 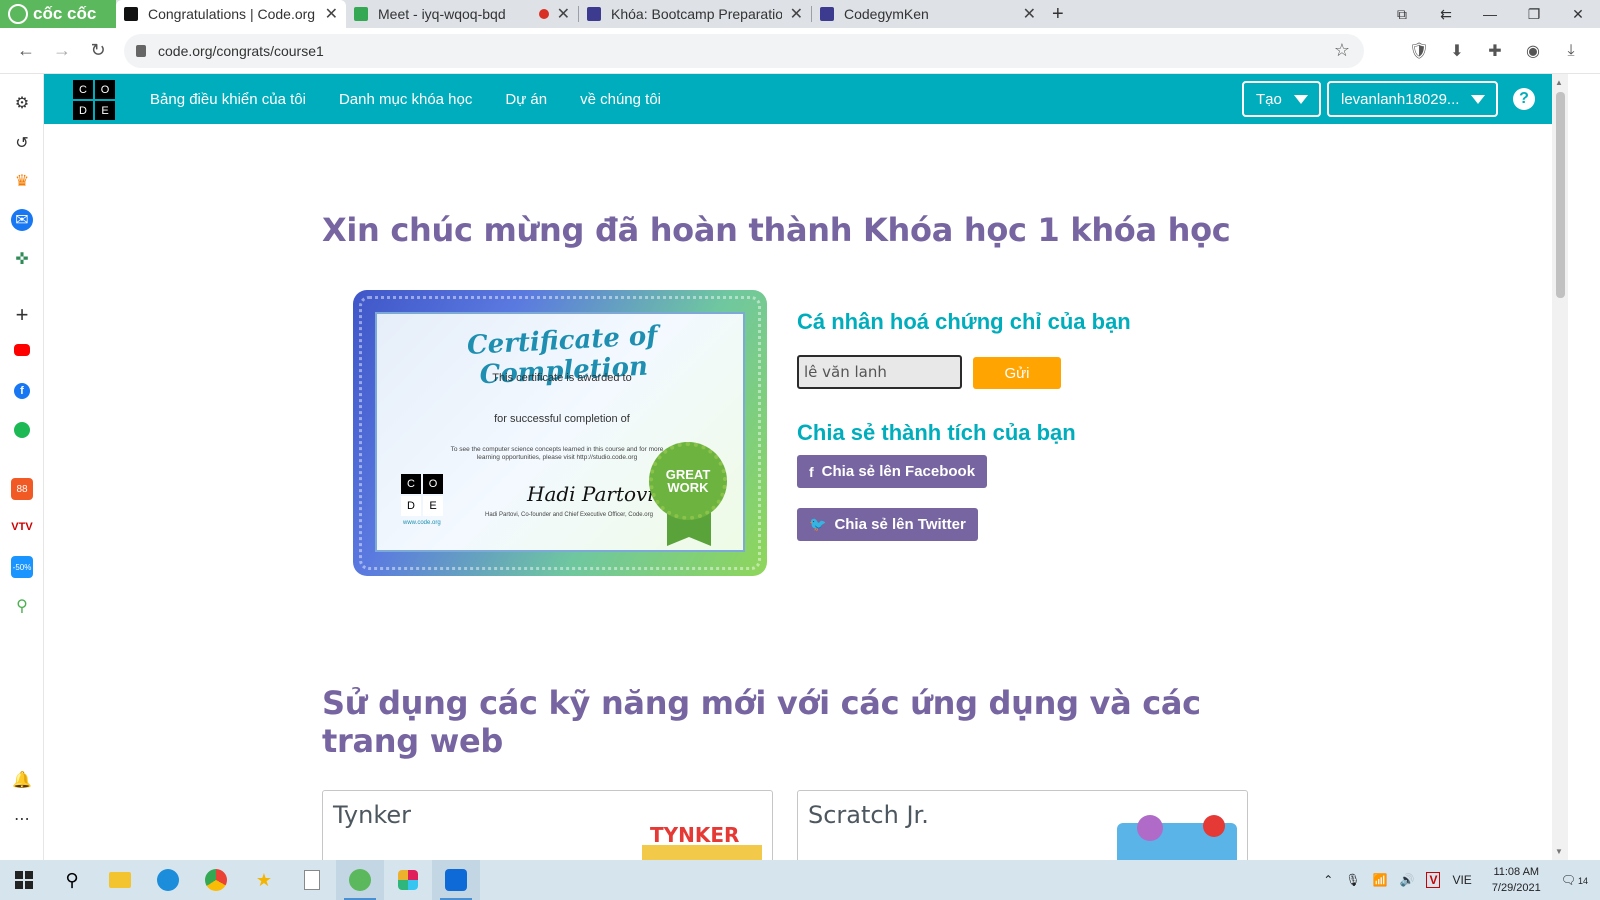 I want to click on search-icon: ⚲, so click(x=72, y=880).